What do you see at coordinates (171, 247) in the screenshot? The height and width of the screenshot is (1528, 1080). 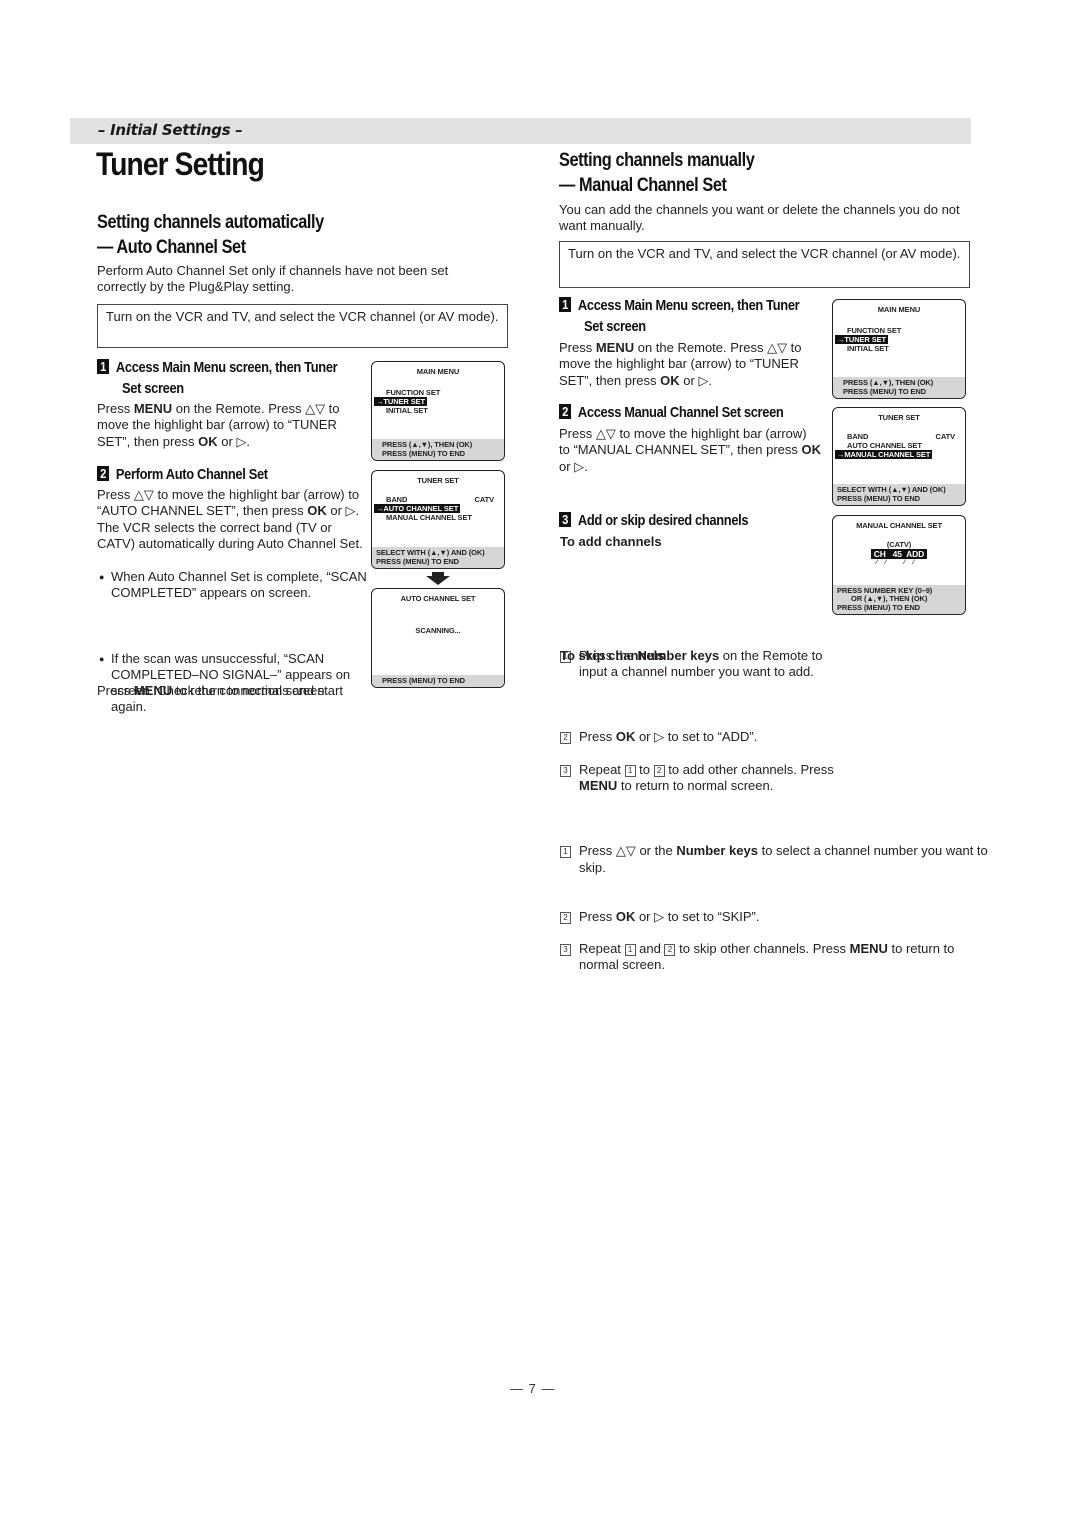 I see `auto-heading-line2: — Auto Channel Set` at bounding box center [171, 247].